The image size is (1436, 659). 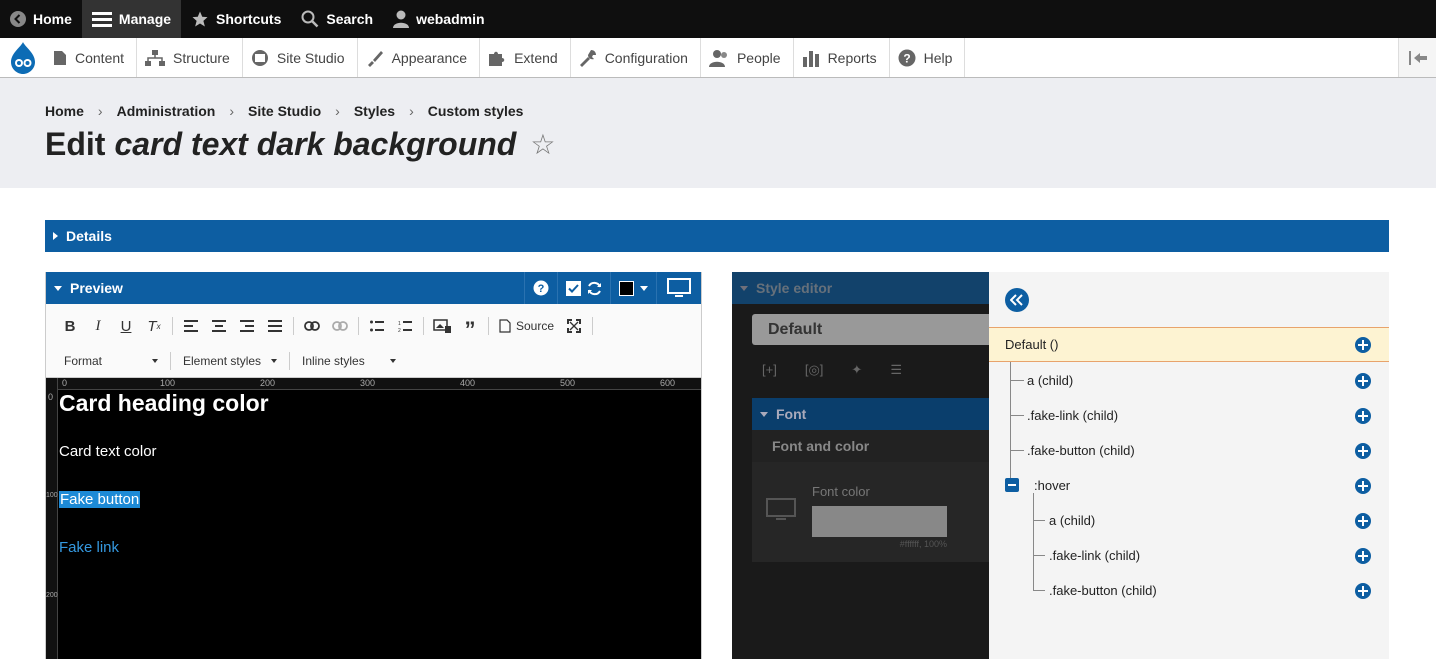 I want to click on toolbar-shortcuts-label: Shortcuts, so click(x=249, y=19).